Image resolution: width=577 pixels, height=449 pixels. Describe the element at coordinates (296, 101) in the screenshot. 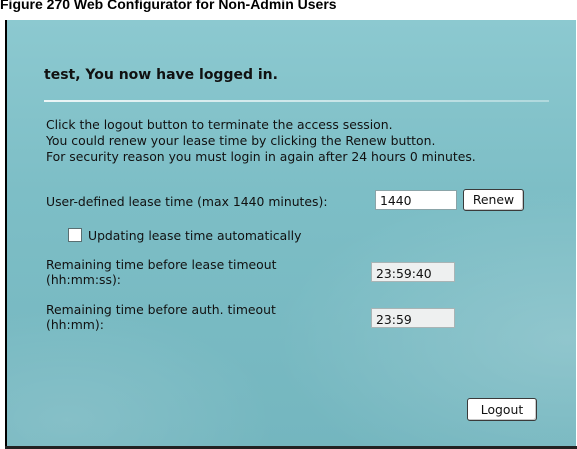

I see `title-divider` at that location.